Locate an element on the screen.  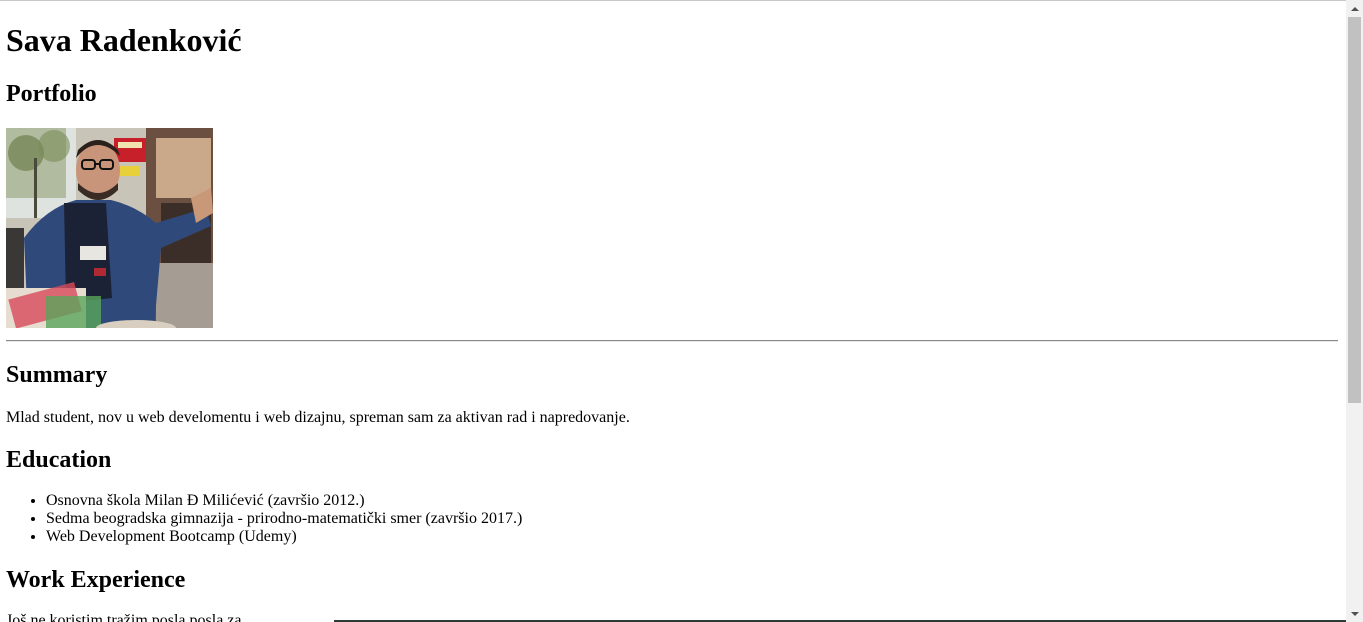
work-experience-heading: Work Experience is located at coordinates (96, 580).